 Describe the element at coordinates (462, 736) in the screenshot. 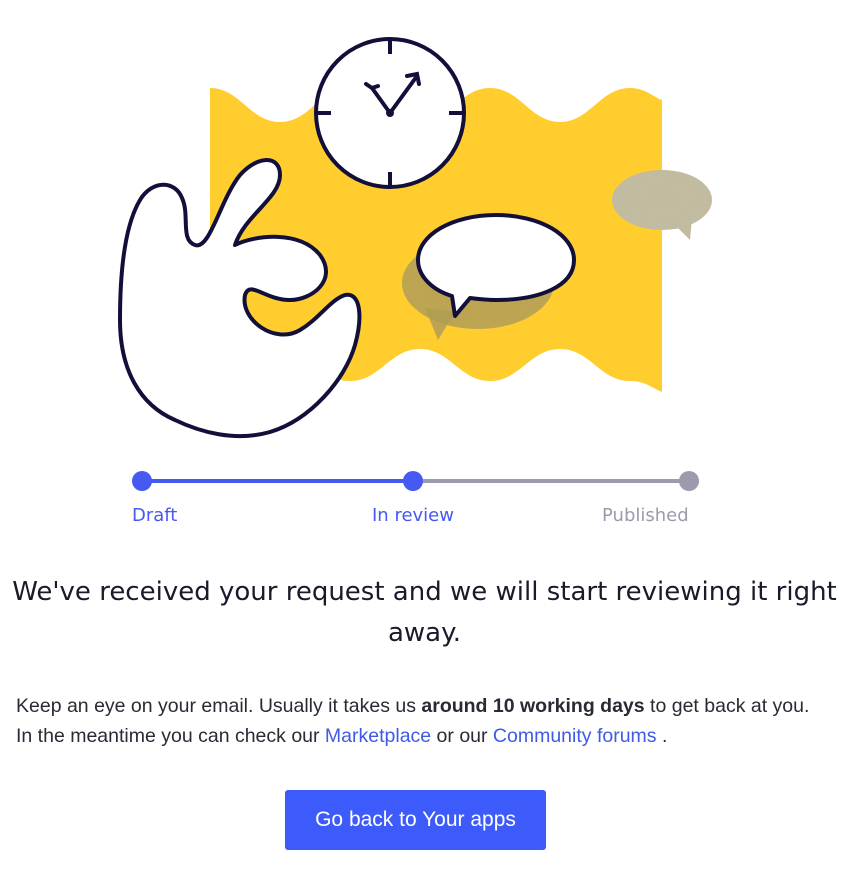

I see `message-text-3: or our` at that location.